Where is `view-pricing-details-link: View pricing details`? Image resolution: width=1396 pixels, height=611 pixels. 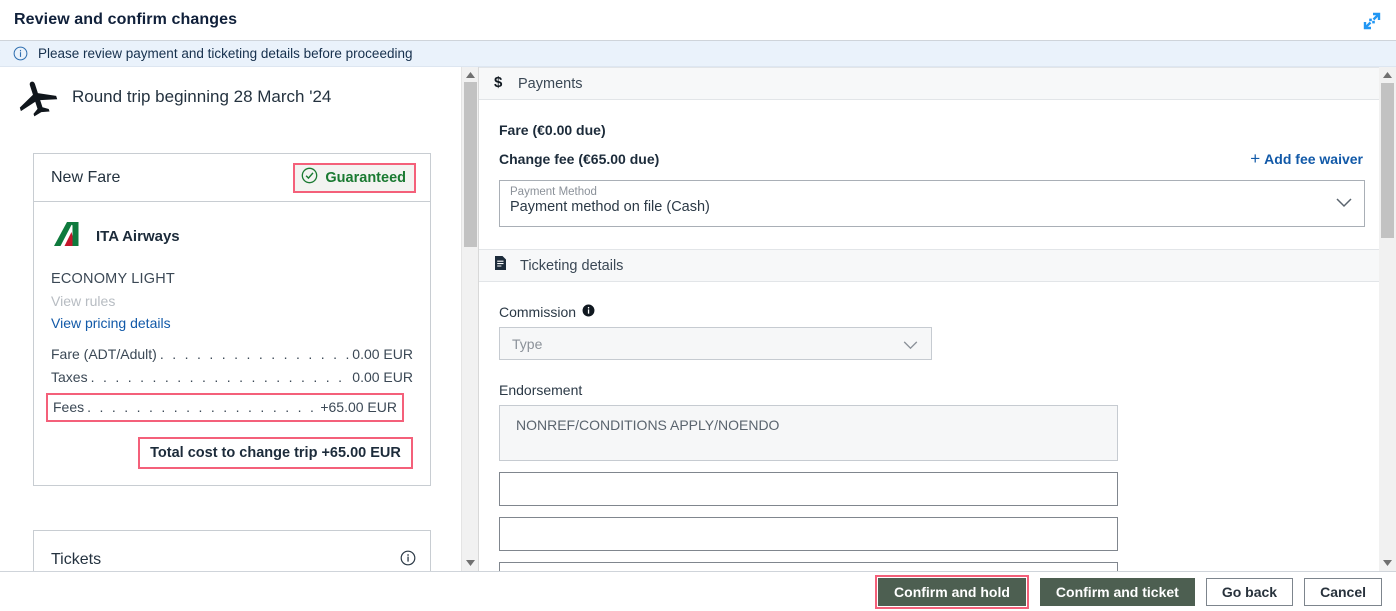 view-pricing-details-link: View pricing details is located at coordinates (232, 323).